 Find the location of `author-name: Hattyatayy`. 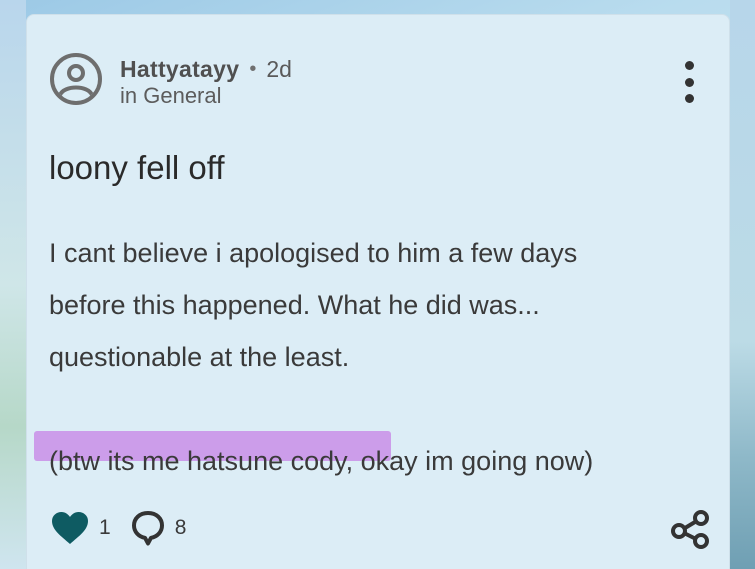

author-name: Hattyatayy is located at coordinates (179, 69).